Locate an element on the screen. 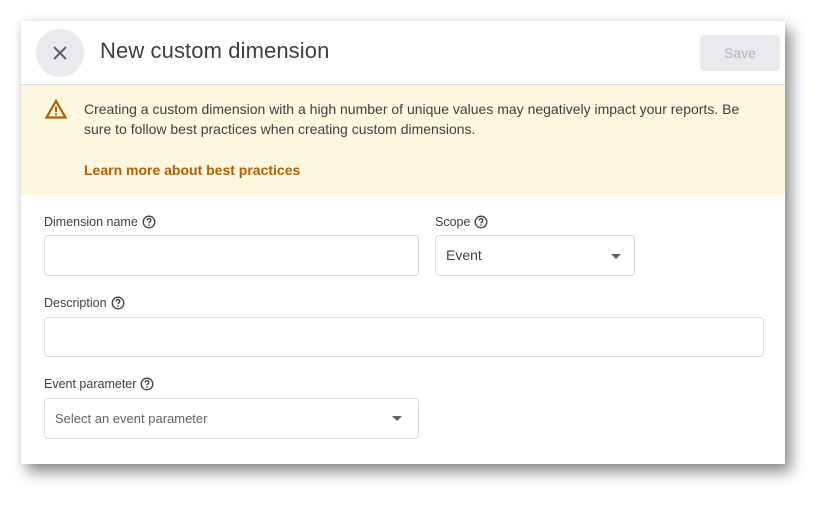 The height and width of the screenshot is (506, 827). event-parameter-label-text: Event parameter is located at coordinates (90, 384).